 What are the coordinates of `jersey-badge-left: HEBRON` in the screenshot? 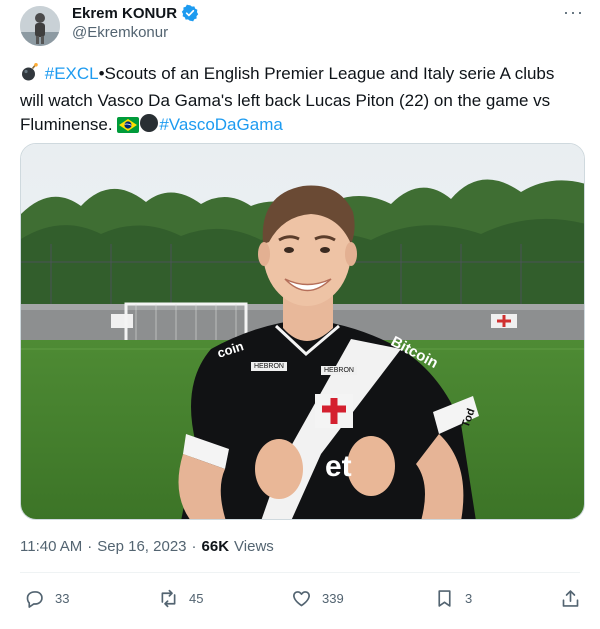 It's located at (269, 366).